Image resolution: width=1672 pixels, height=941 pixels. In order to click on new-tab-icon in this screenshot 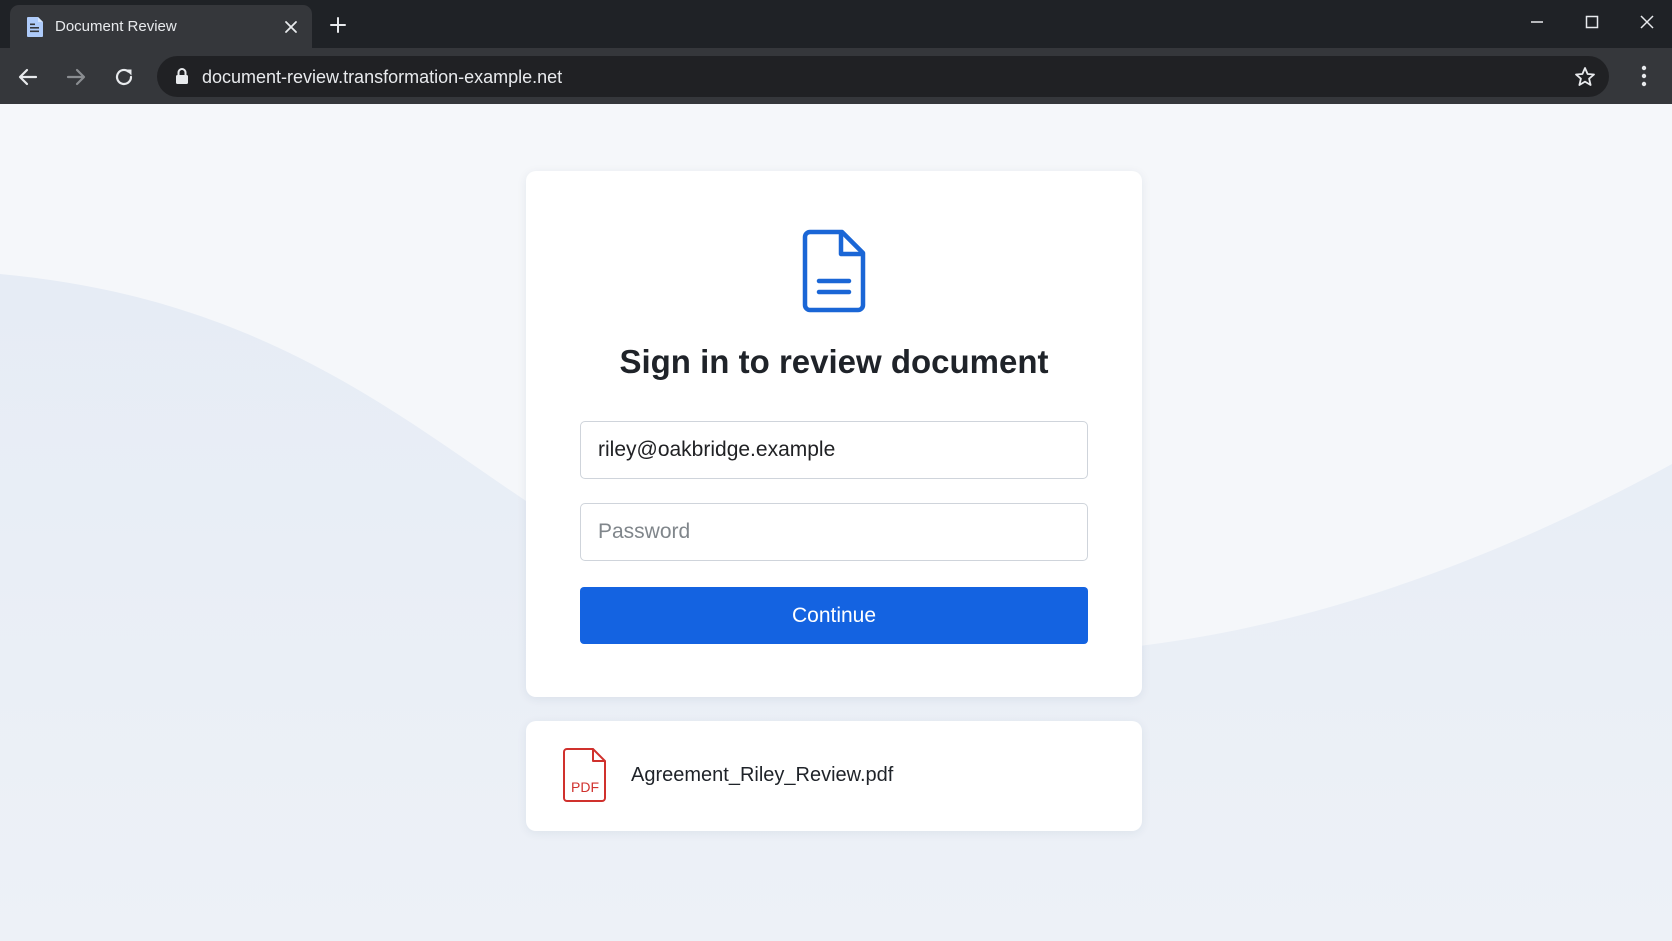, I will do `click(338, 25)`.